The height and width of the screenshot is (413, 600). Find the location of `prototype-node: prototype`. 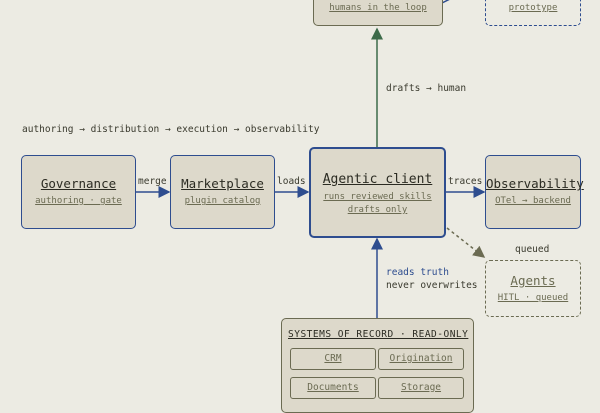

prototype-node: prototype is located at coordinates (533, 13).